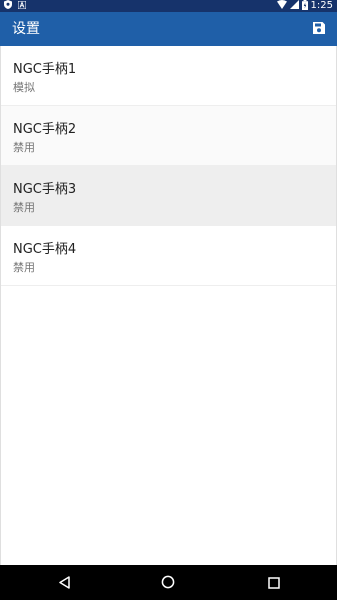 This screenshot has height=600, width=337. Describe the element at coordinates (294, 6) in the screenshot. I see `signal-icon` at that location.